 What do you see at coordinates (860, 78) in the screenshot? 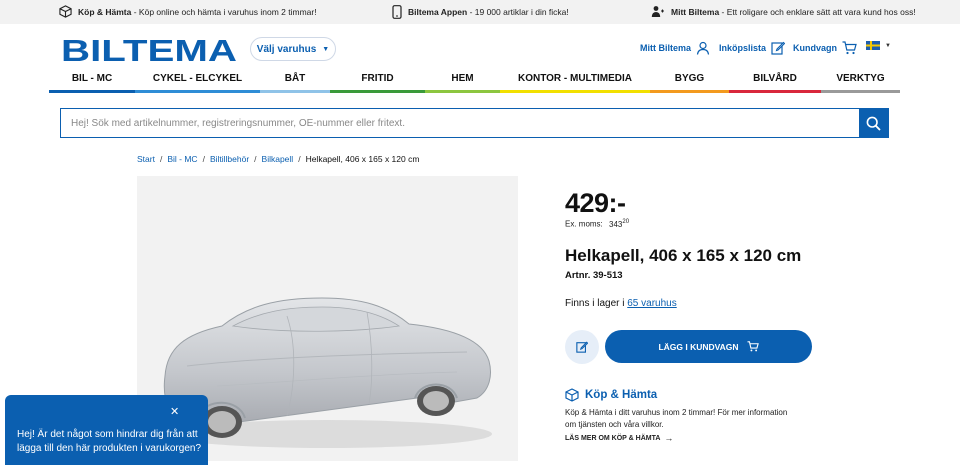
I see `nav-label: VERKTYG` at bounding box center [860, 78].